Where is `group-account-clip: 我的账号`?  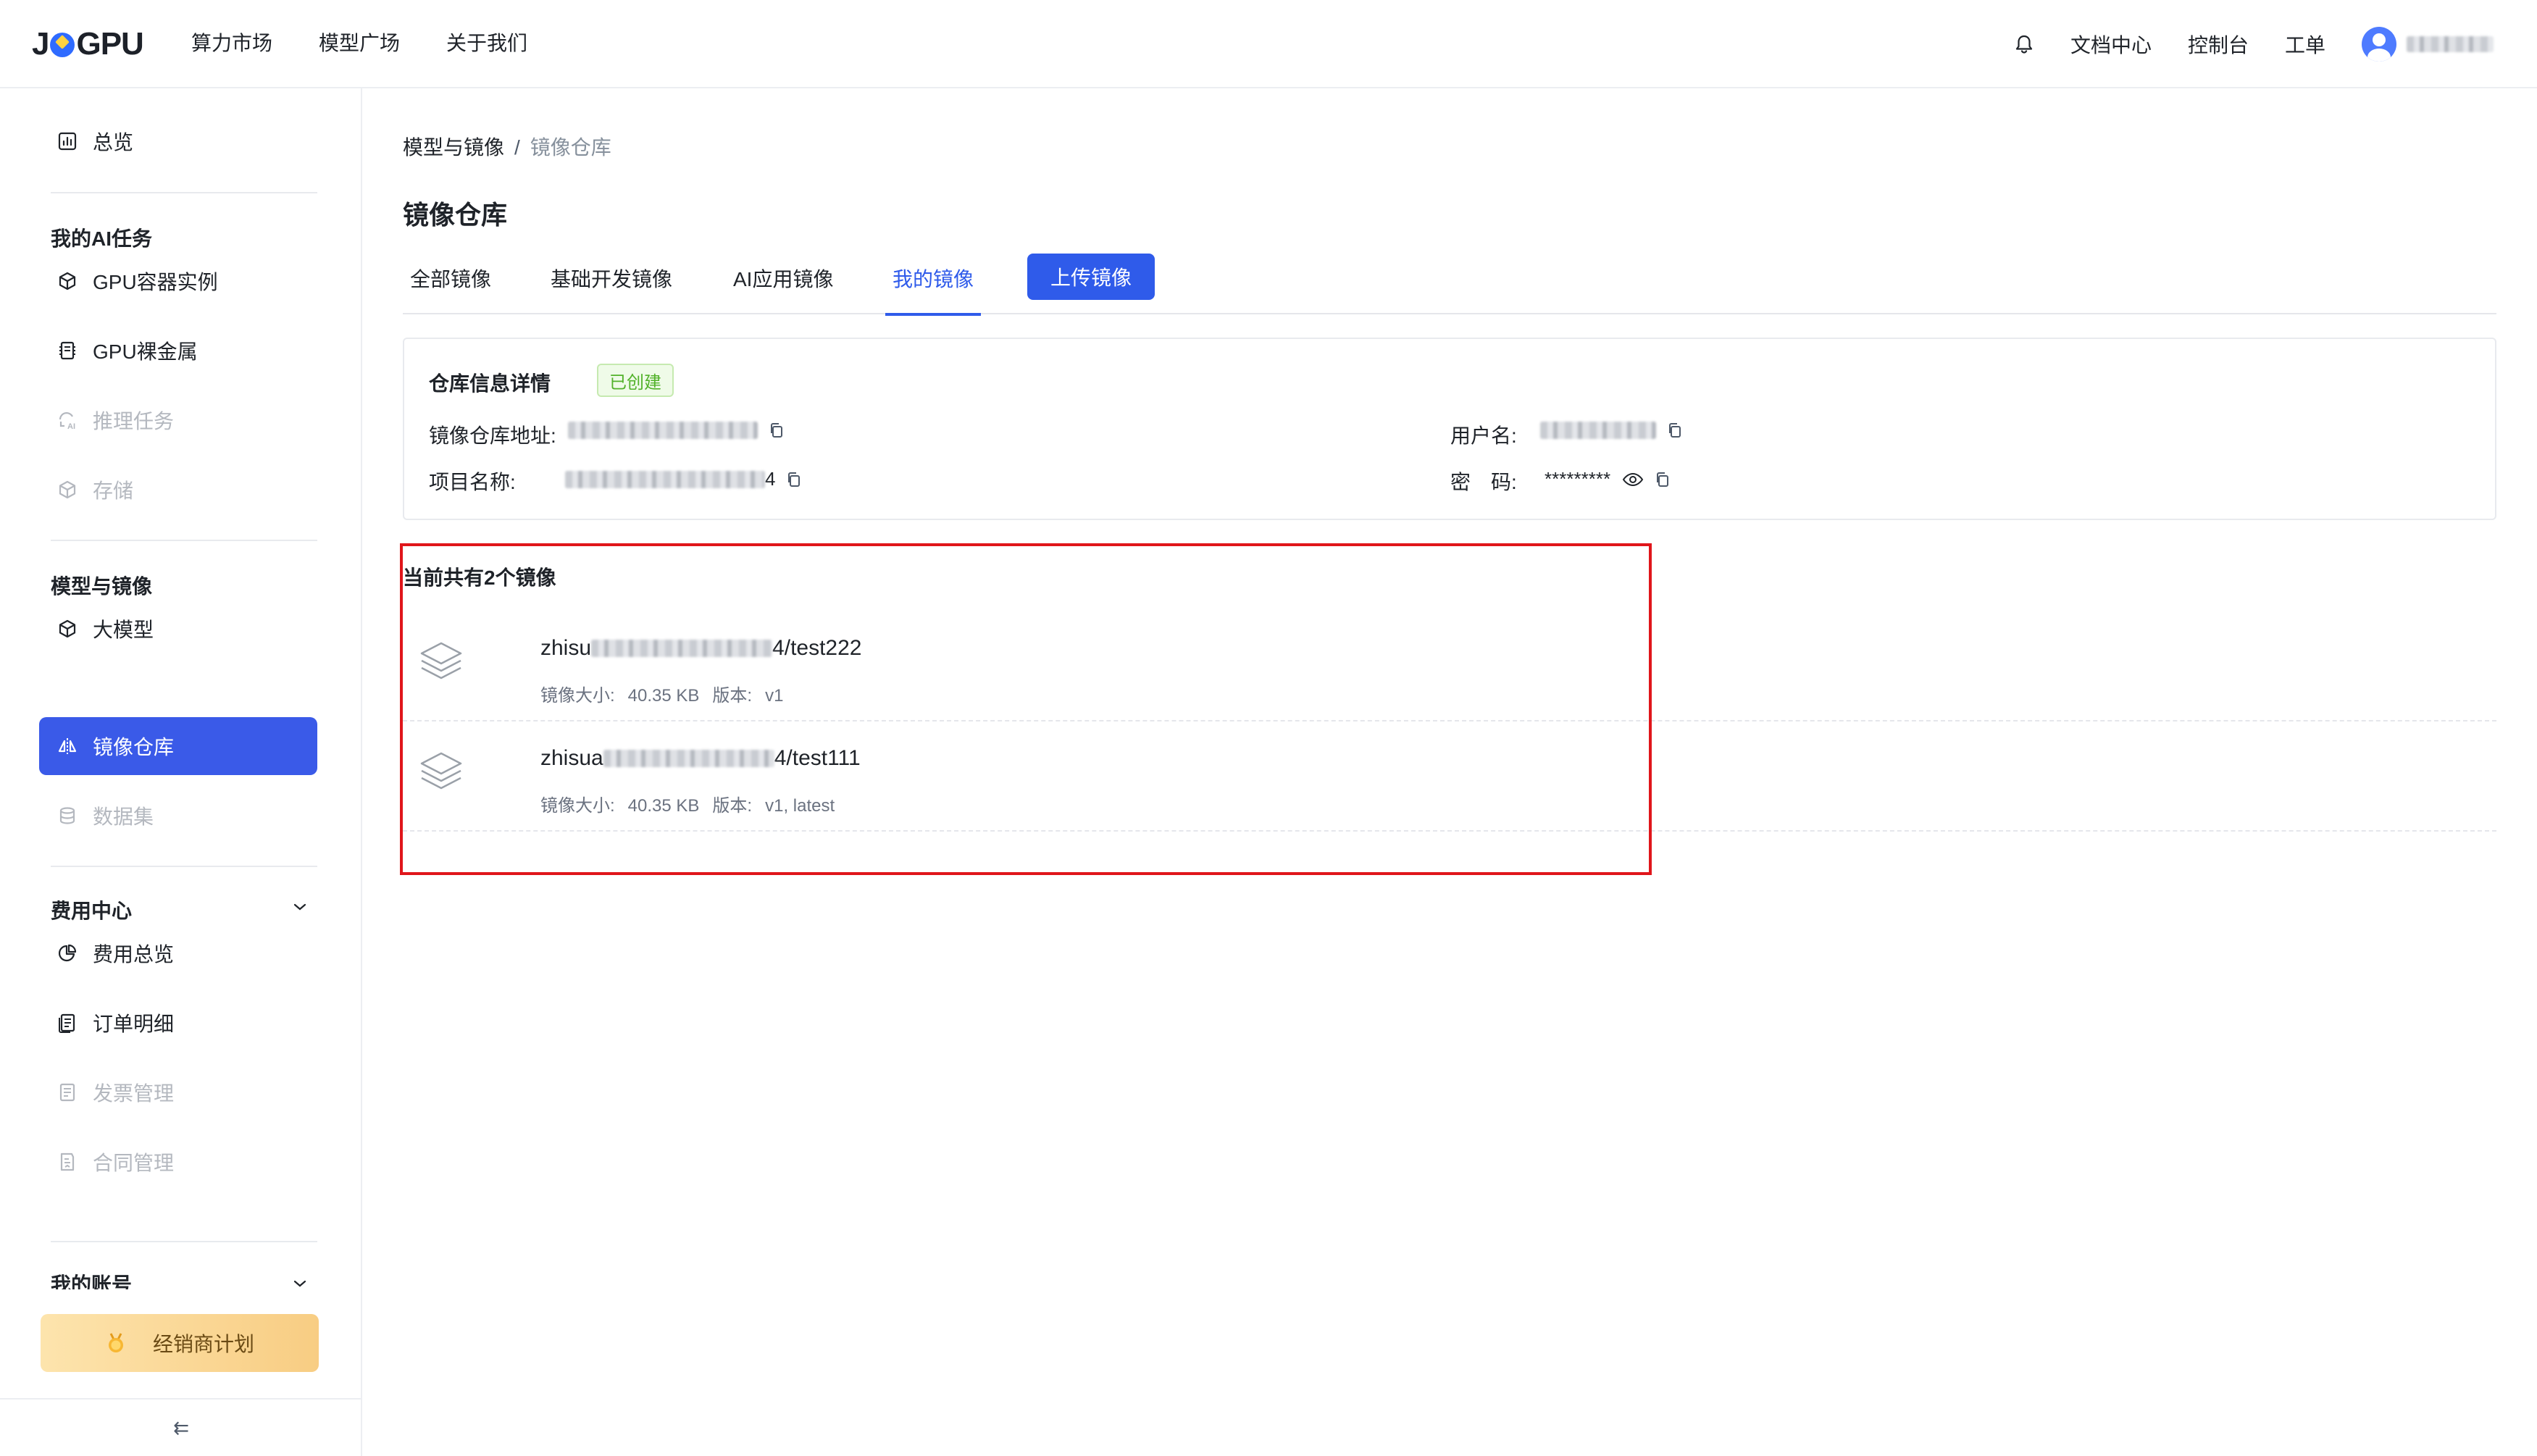
group-account-clip: 我的账号 is located at coordinates (188, 1280).